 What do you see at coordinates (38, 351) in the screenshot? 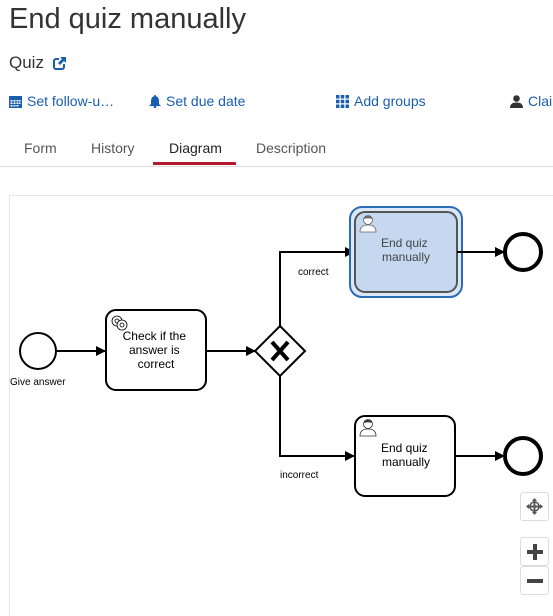
I see `start-event` at bounding box center [38, 351].